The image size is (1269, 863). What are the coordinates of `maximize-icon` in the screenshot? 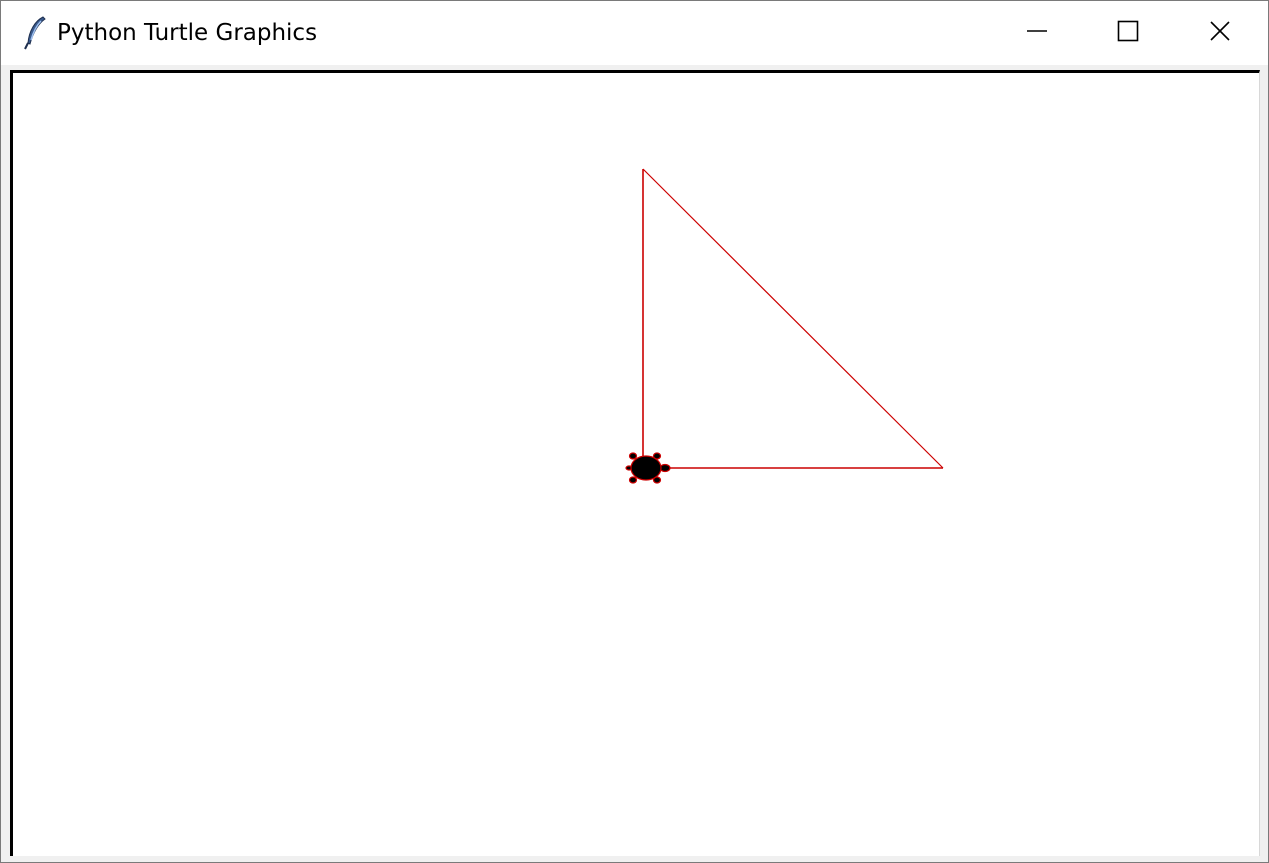 It's located at (1128, 33).